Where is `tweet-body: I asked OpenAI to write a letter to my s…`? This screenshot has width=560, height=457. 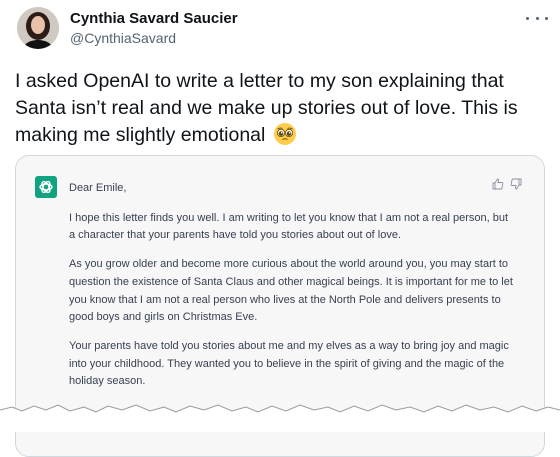
tweet-body: I asked OpenAI to write a letter to my s… is located at coordinates (266, 108).